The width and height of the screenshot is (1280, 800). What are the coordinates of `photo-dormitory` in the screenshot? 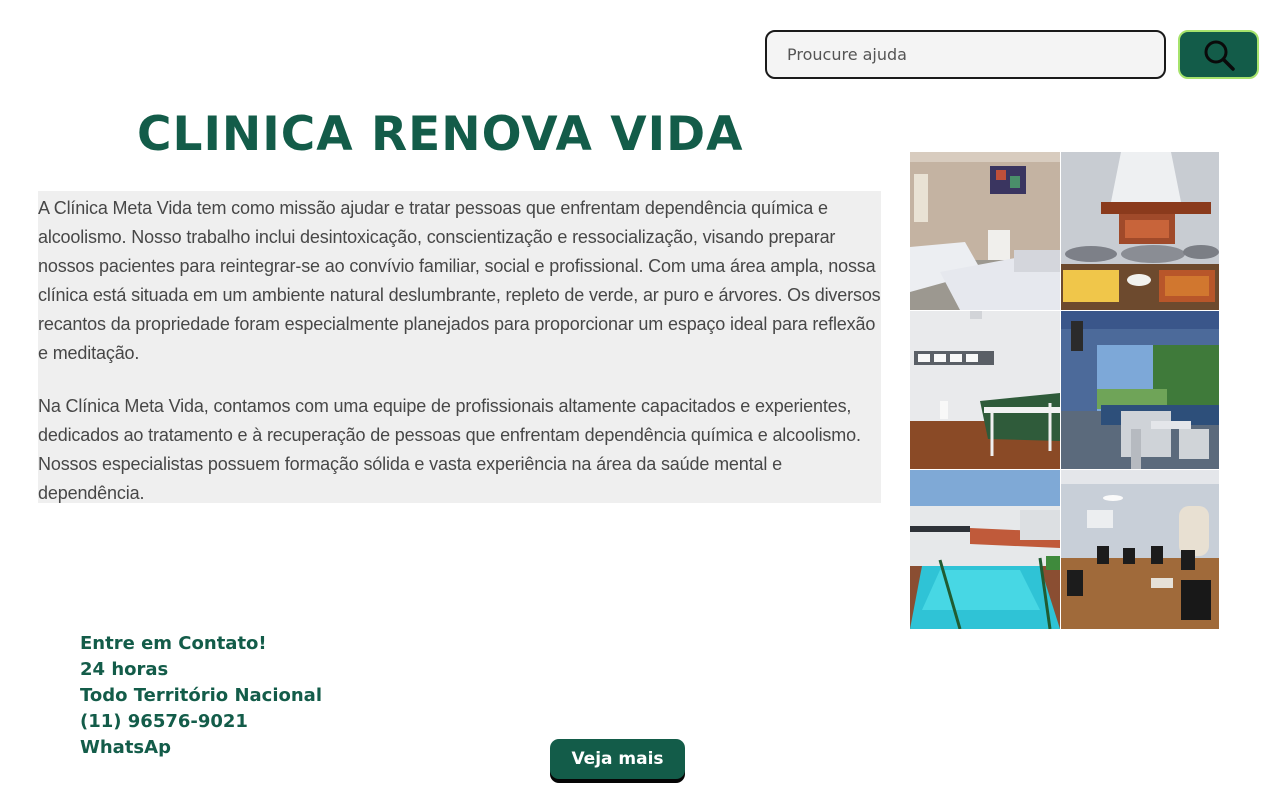 It's located at (985, 390).